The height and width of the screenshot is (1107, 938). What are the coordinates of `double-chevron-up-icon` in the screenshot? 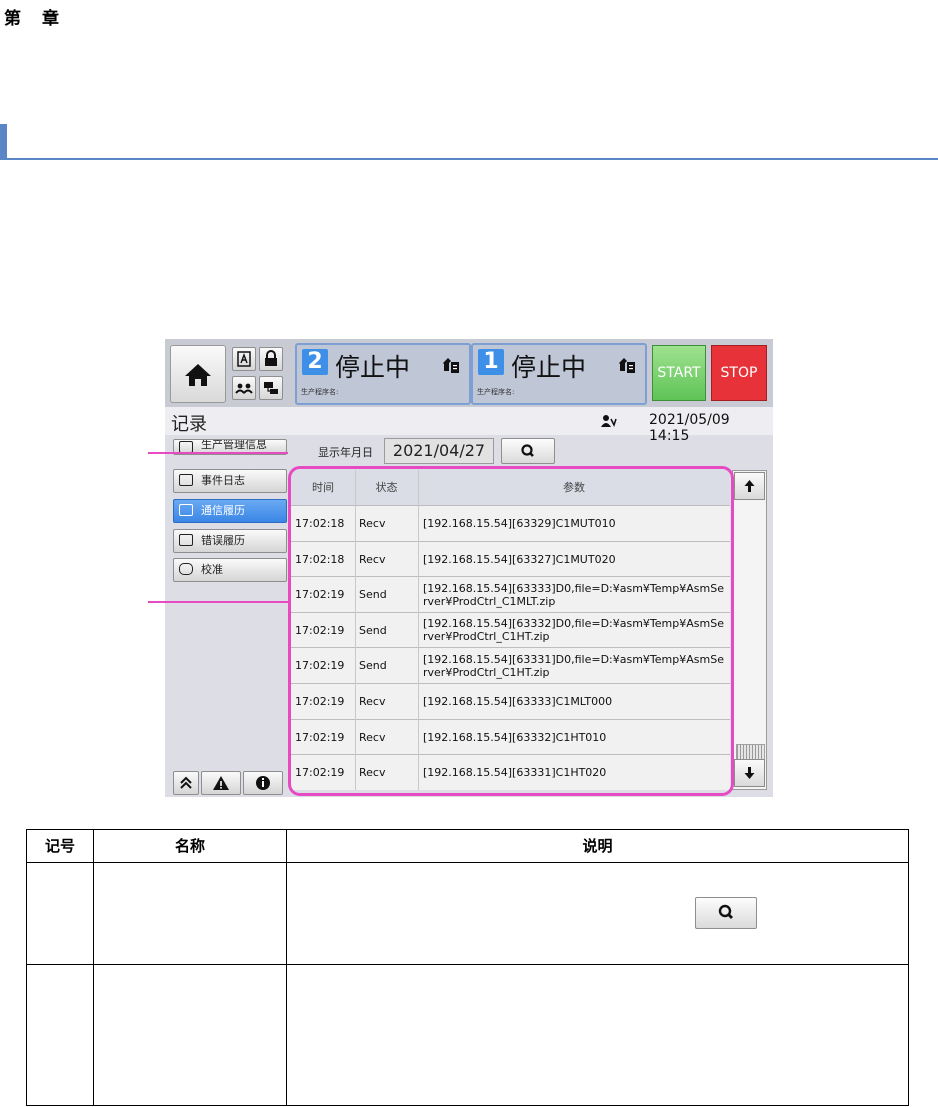 It's located at (186, 782).